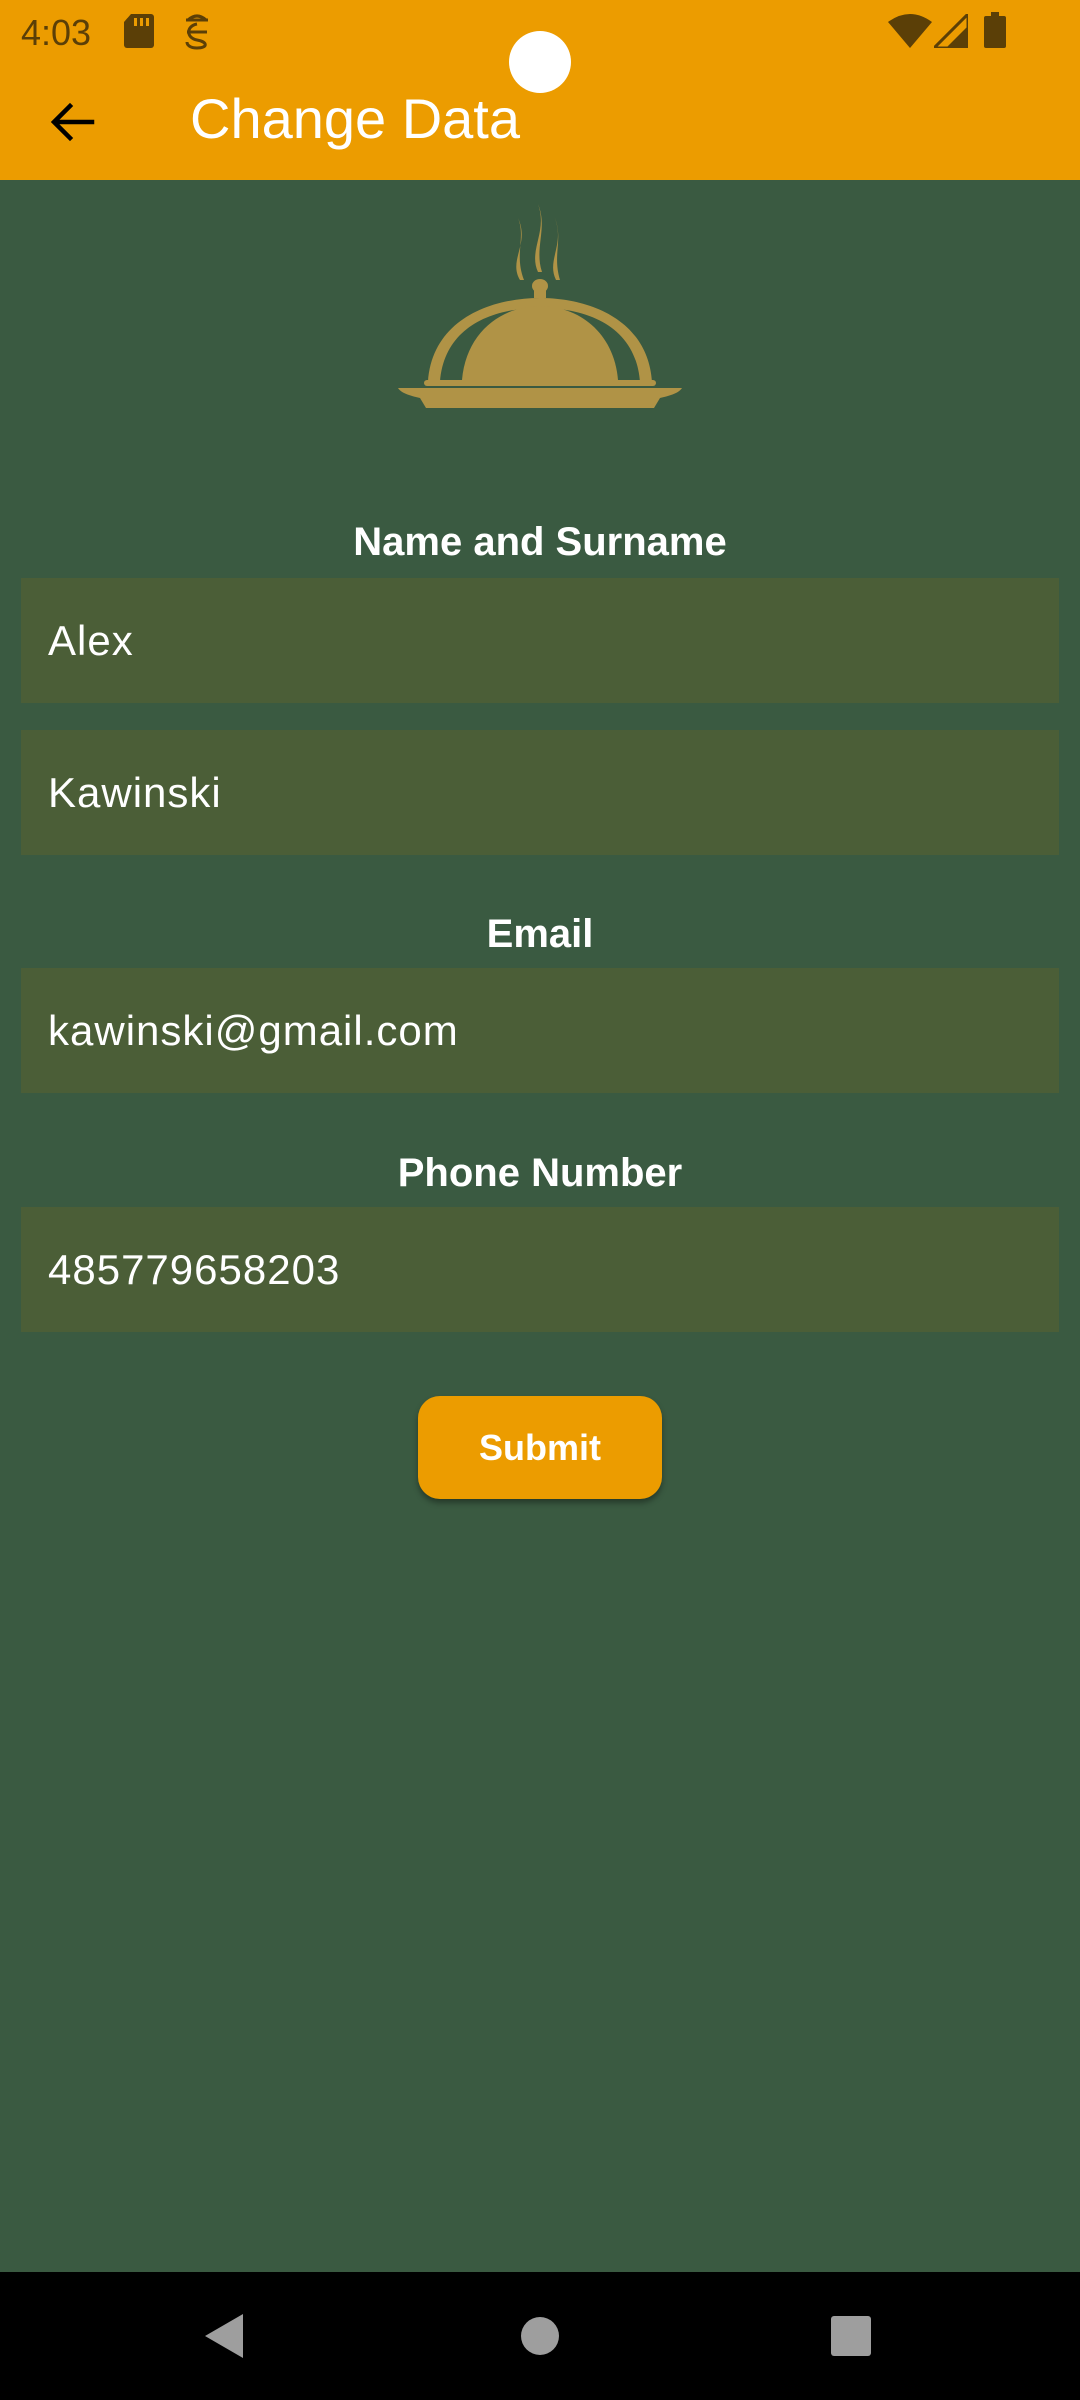 Image resolution: width=1080 pixels, height=2400 pixels. Describe the element at coordinates (540, 314) in the screenshot. I see `serving-cloche-icon` at that location.